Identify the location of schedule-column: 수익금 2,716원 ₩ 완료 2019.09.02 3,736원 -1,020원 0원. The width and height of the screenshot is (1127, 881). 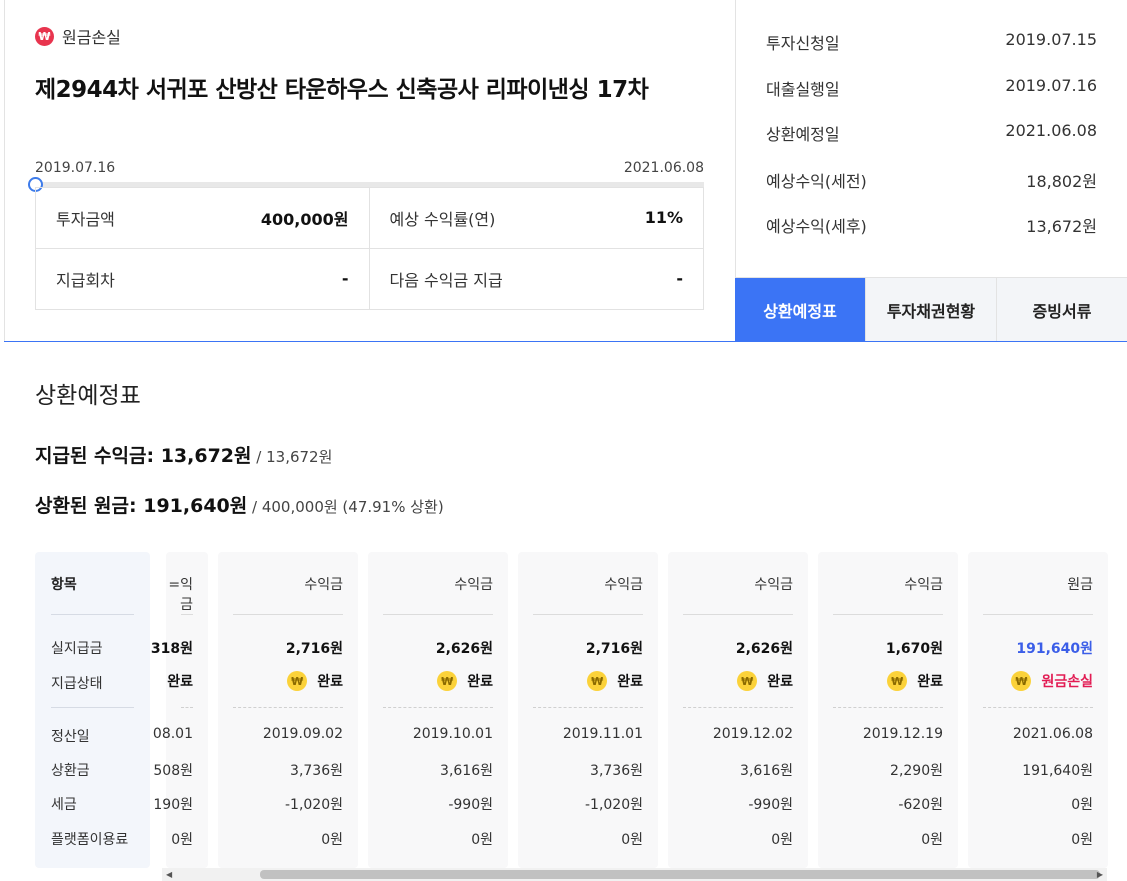
(288, 710).